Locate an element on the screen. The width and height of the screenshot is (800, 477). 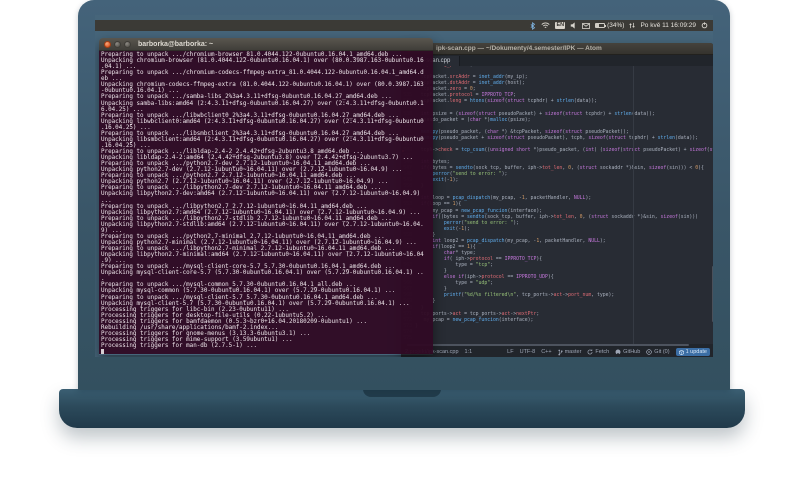
branch-icon is located at coordinates (560, 352).